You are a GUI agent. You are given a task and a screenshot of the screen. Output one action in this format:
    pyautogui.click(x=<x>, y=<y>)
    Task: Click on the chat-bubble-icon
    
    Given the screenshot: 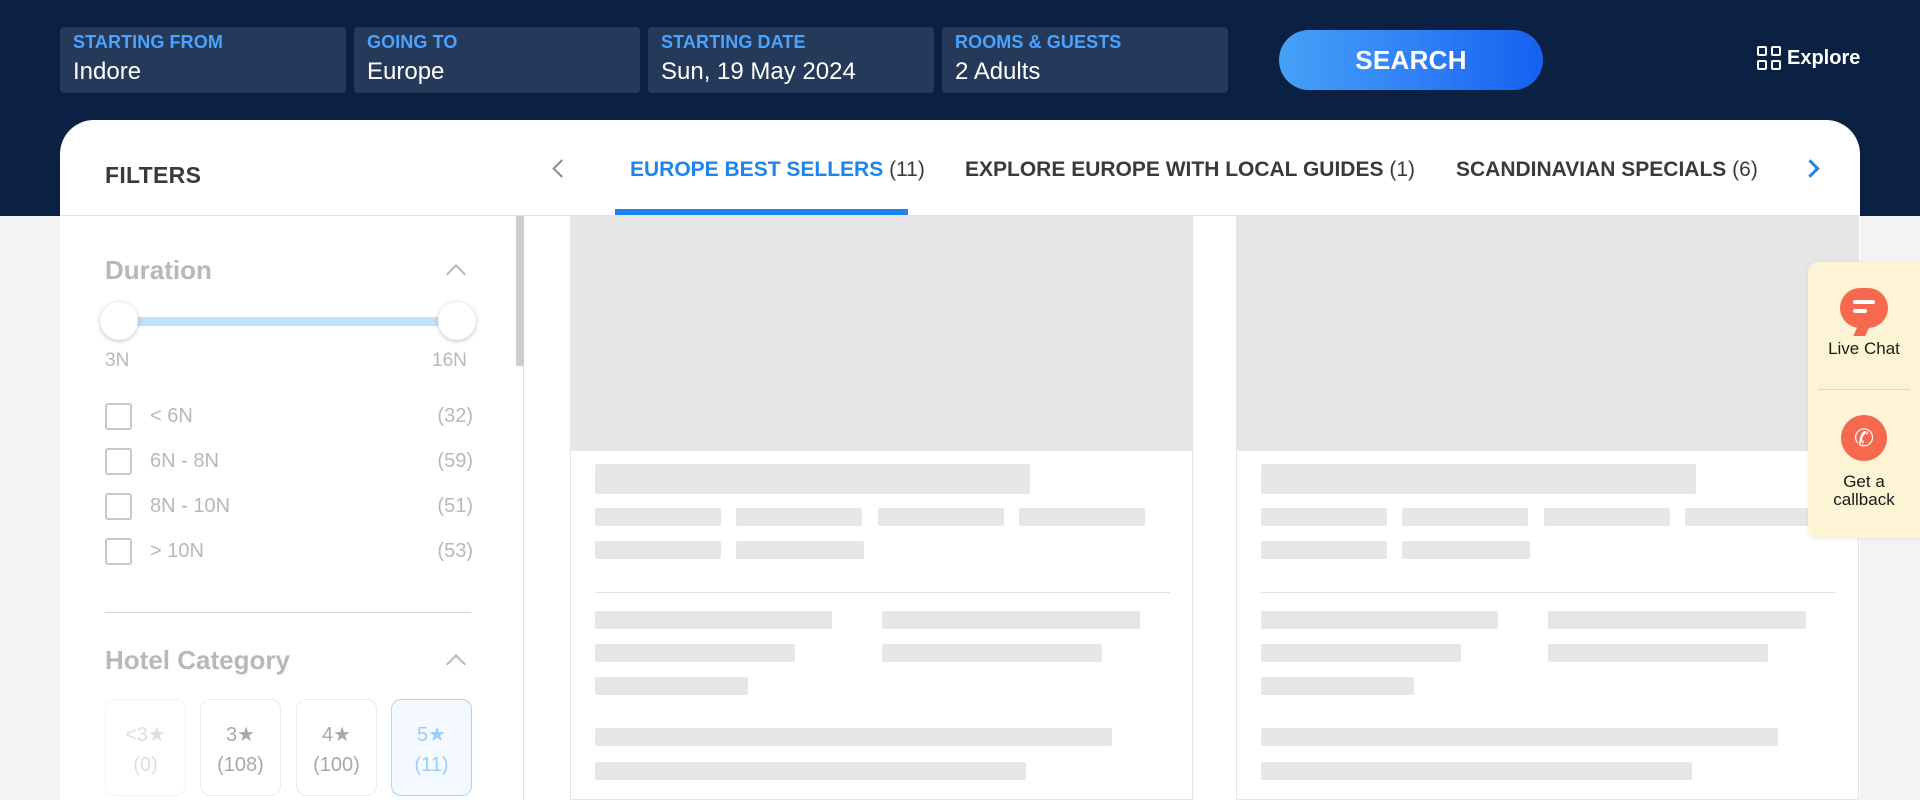 What is the action you would take?
    pyautogui.click(x=1864, y=308)
    